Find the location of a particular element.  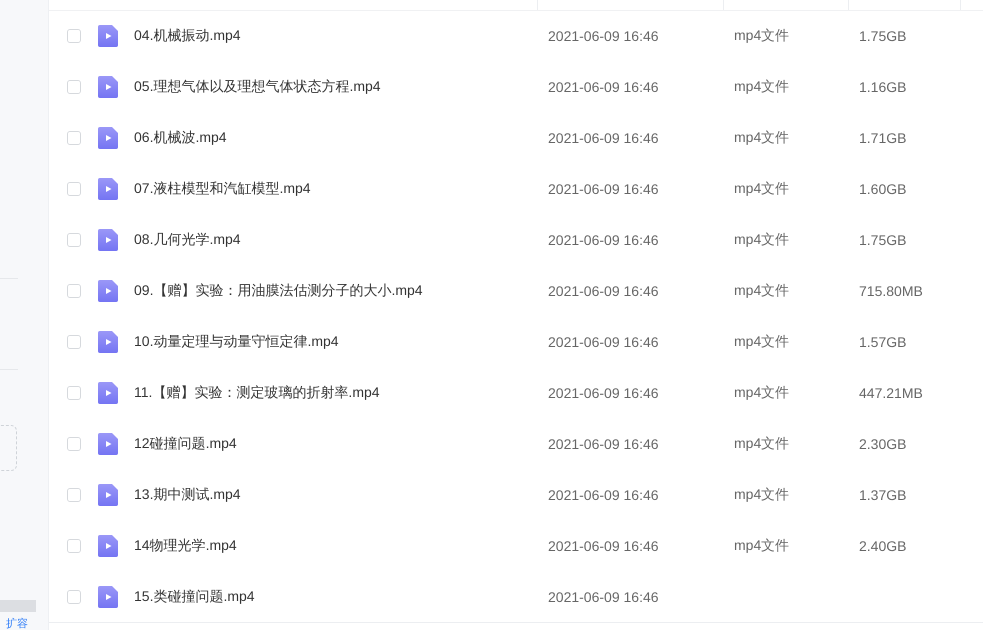

file-size: 715.80MB is located at coordinates (890, 291).